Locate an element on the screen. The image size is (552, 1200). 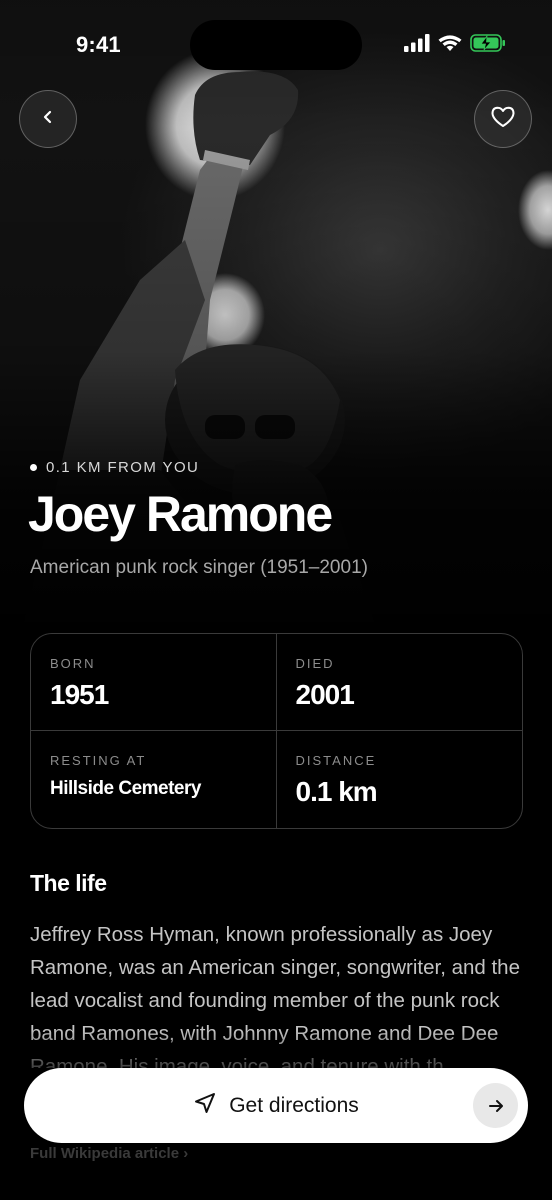
person-name: Joey Ramone is located at coordinates (180, 514).